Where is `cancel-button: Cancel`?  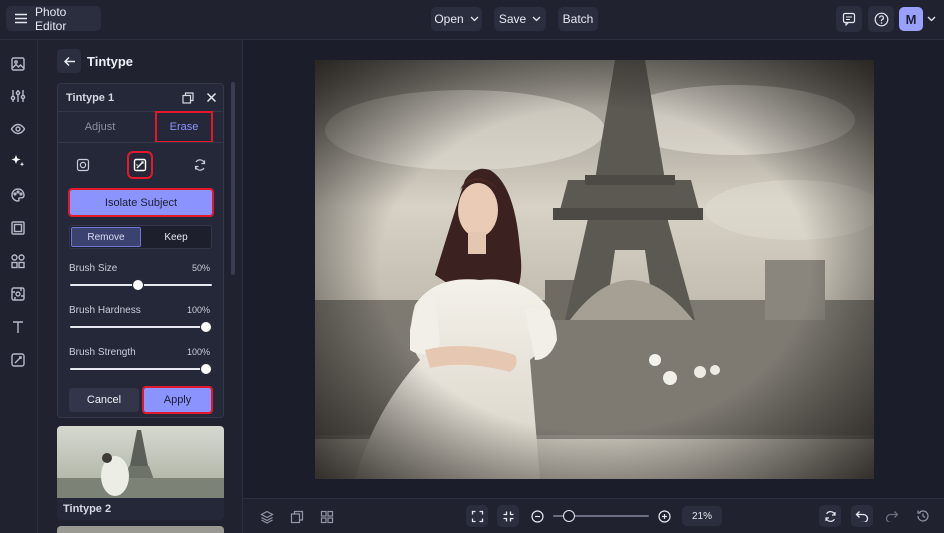
cancel-button: Cancel is located at coordinates (104, 400).